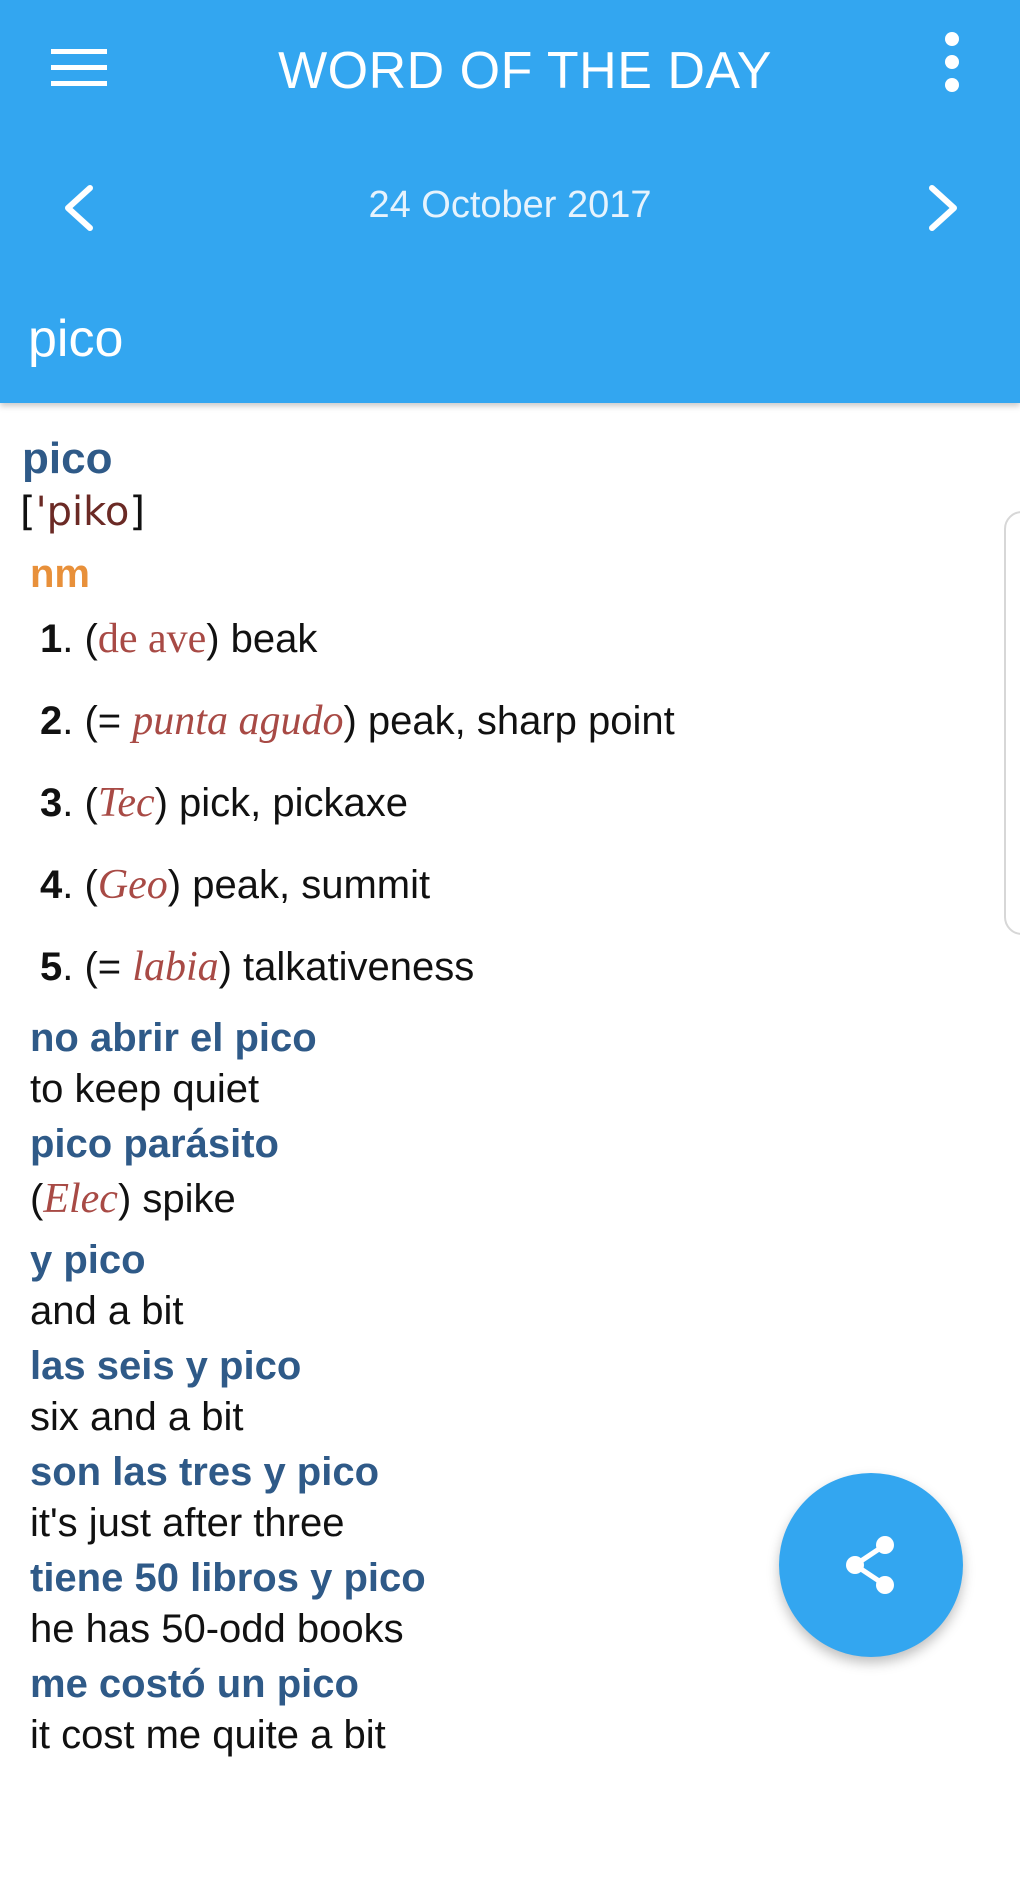  I want to click on phrase-translation: (Elec) spike, so click(133, 1199).